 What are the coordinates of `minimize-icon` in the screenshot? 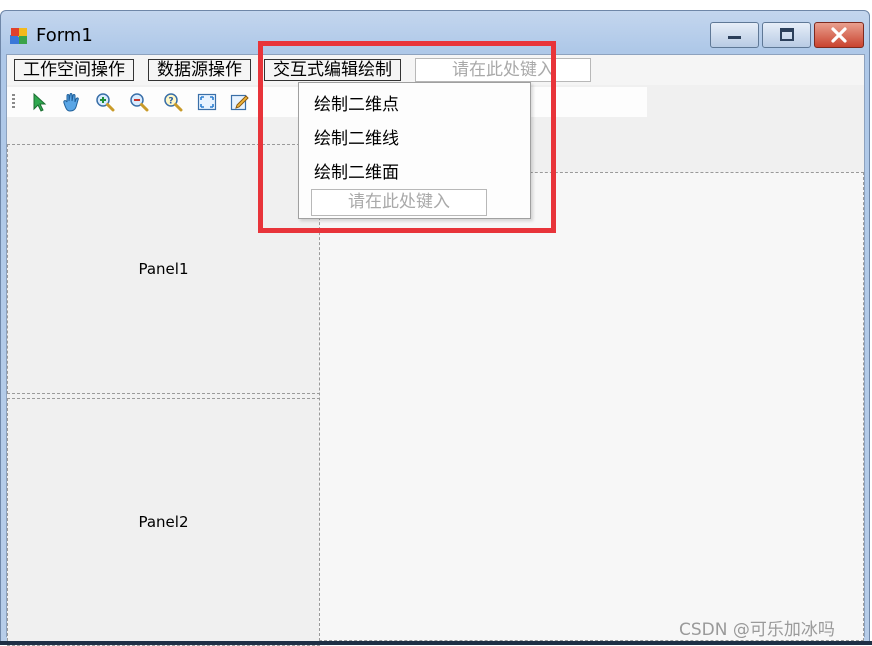 It's located at (734, 37).